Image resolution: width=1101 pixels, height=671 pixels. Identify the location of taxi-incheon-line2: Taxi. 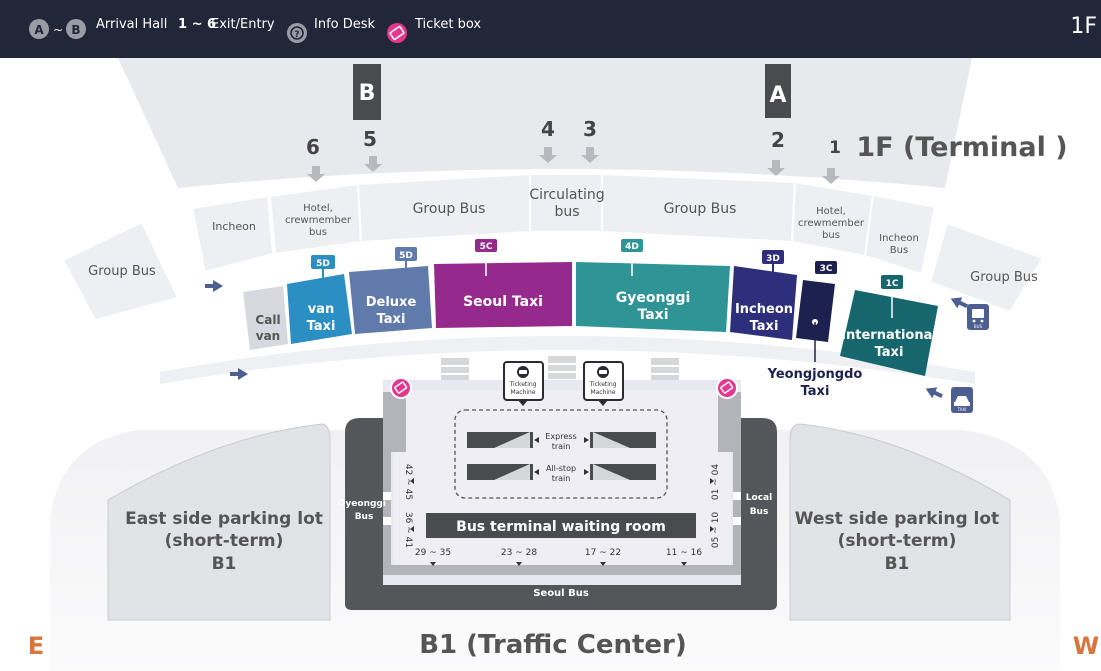
(764, 326).